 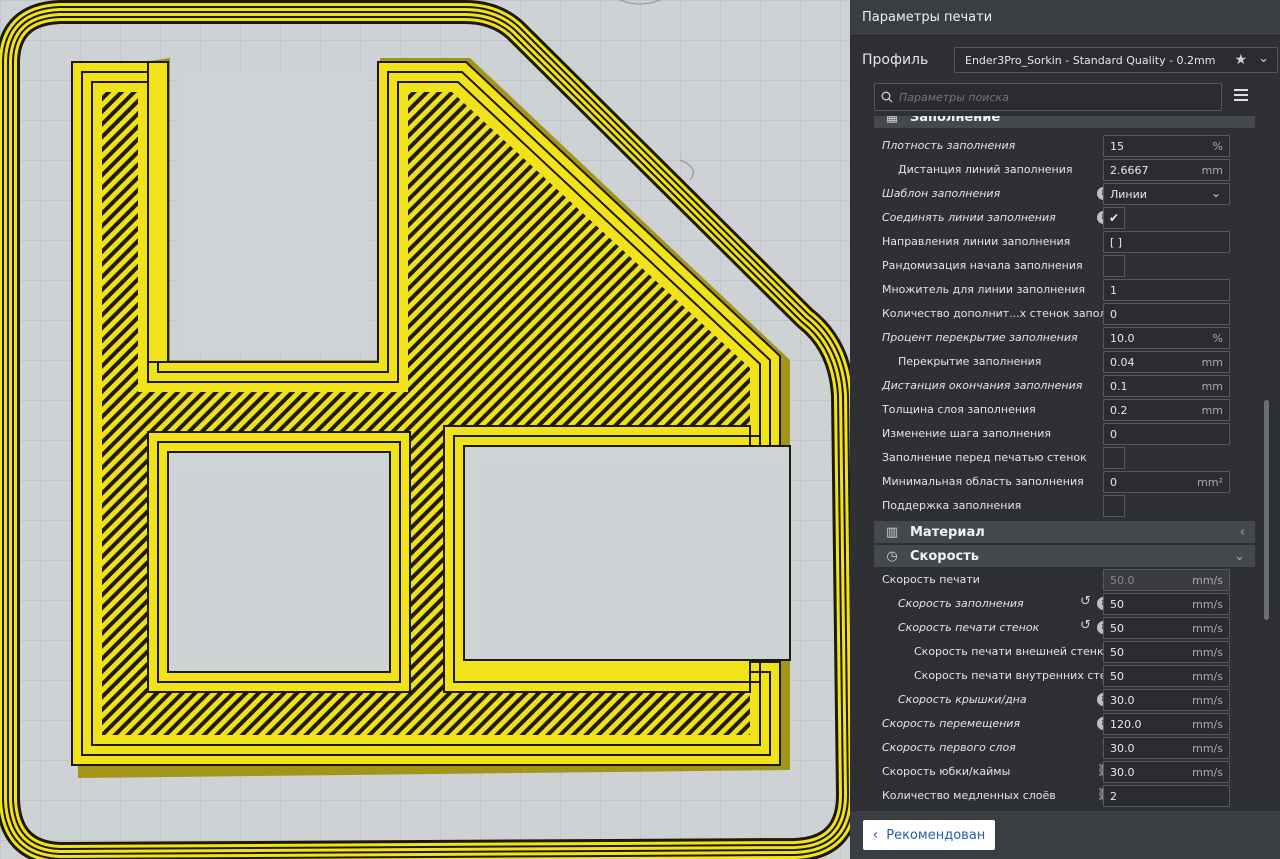 I want to click on setting-label: Плотность заполнения, so click(x=949, y=145).